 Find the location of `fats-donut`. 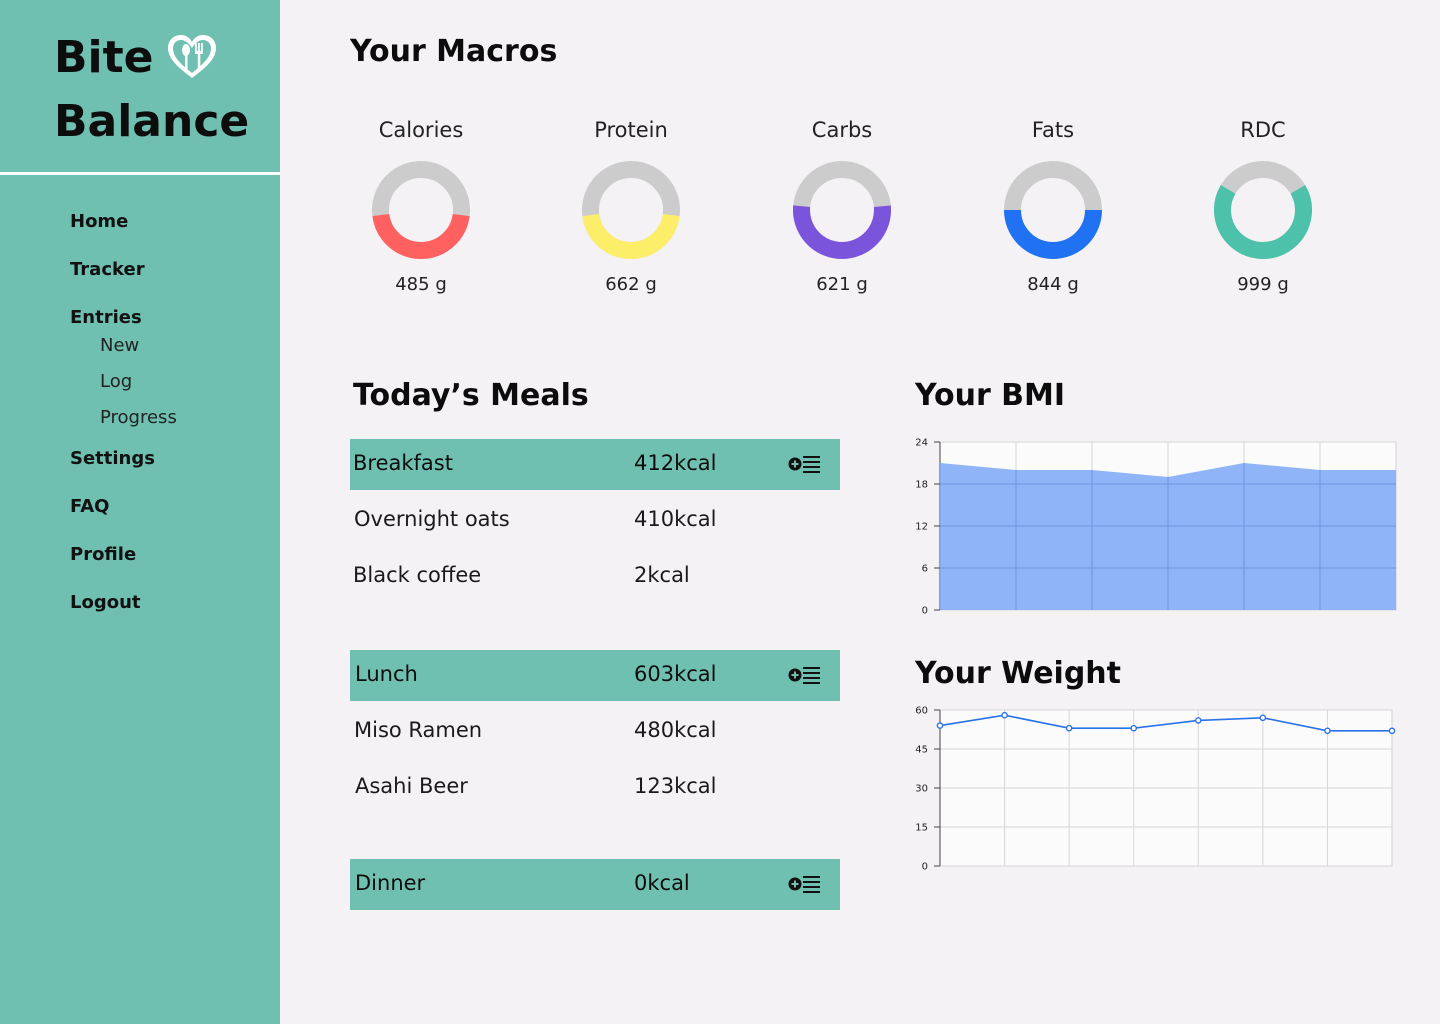

fats-donut is located at coordinates (1053, 210).